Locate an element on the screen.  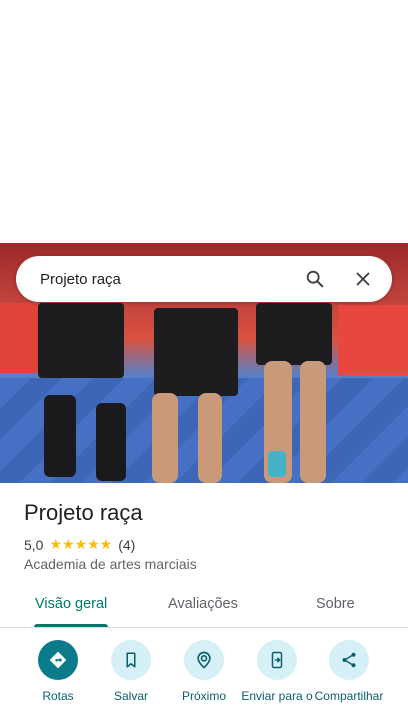
close-icon is located at coordinates (363, 279).